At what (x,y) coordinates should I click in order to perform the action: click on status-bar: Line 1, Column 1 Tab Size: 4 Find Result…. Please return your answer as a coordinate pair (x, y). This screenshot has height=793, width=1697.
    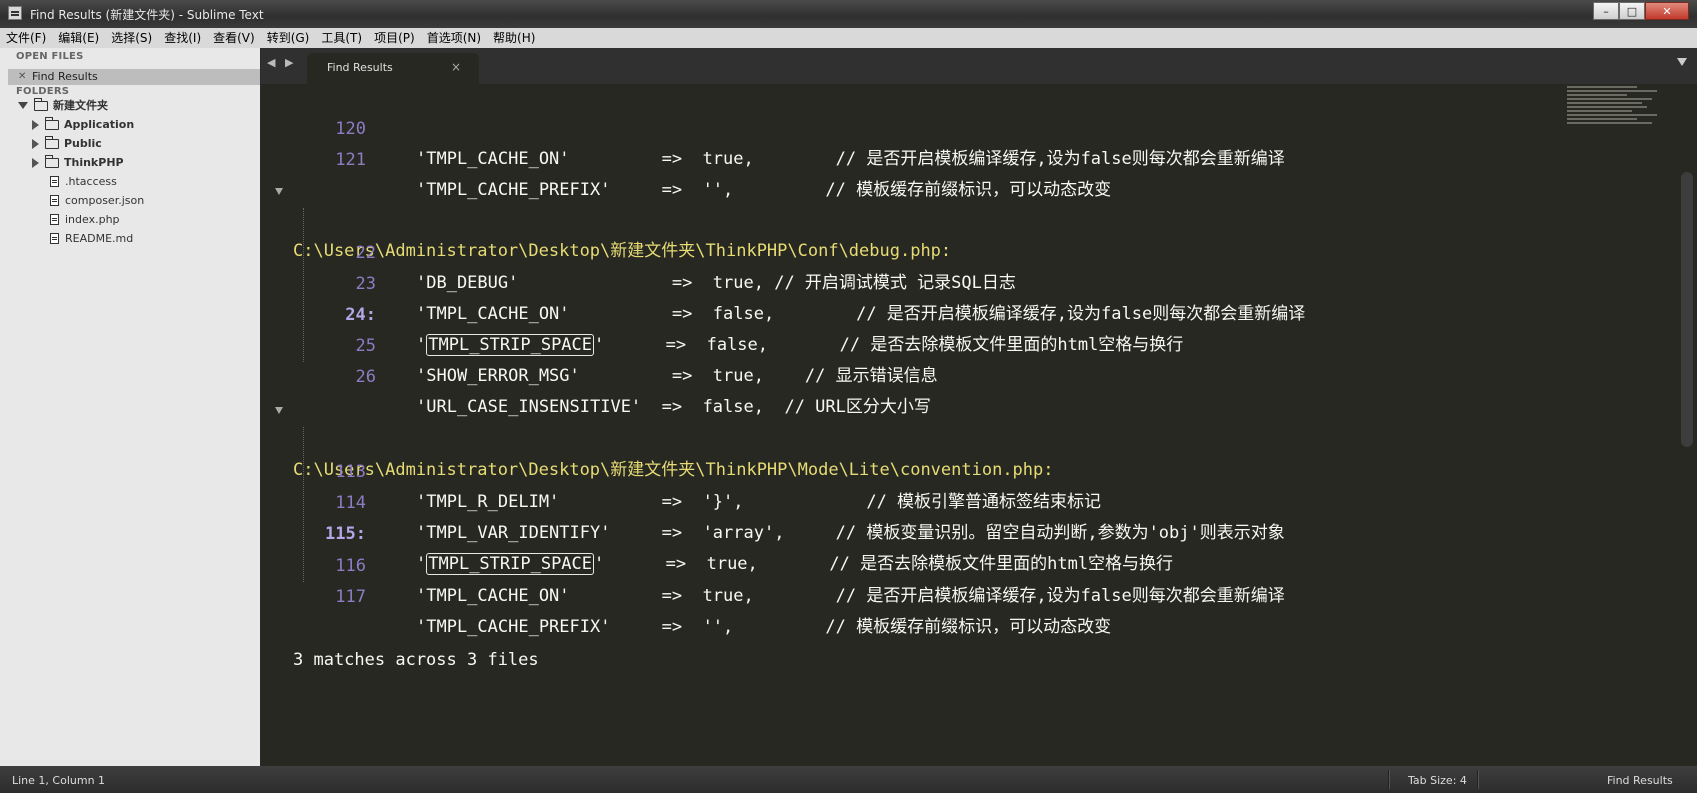
    Looking at the image, I should click on (848, 779).